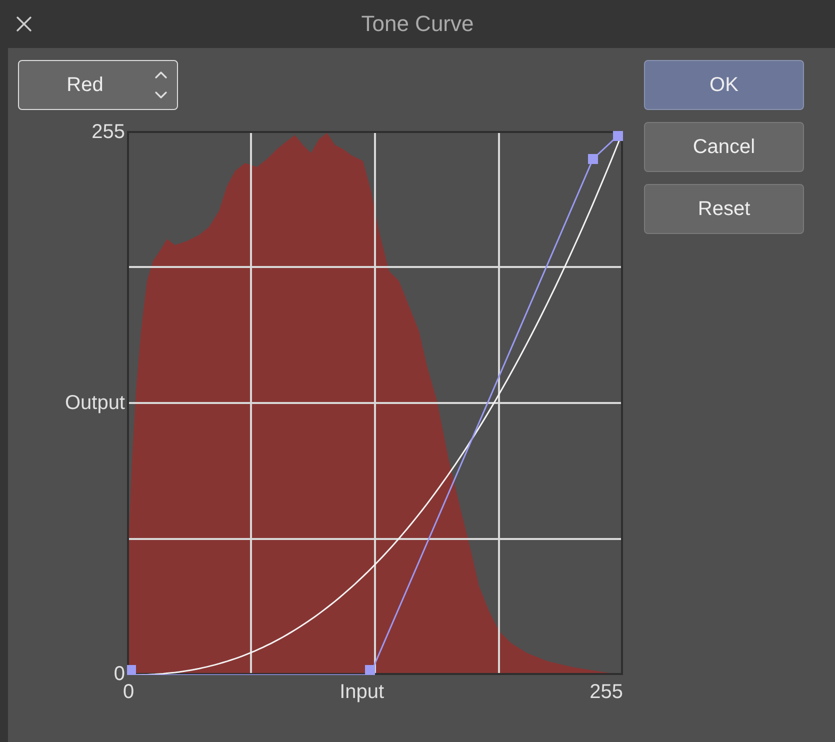 Image resolution: width=835 pixels, height=742 pixels. I want to click on axis-label: Input, so click(362, 692).